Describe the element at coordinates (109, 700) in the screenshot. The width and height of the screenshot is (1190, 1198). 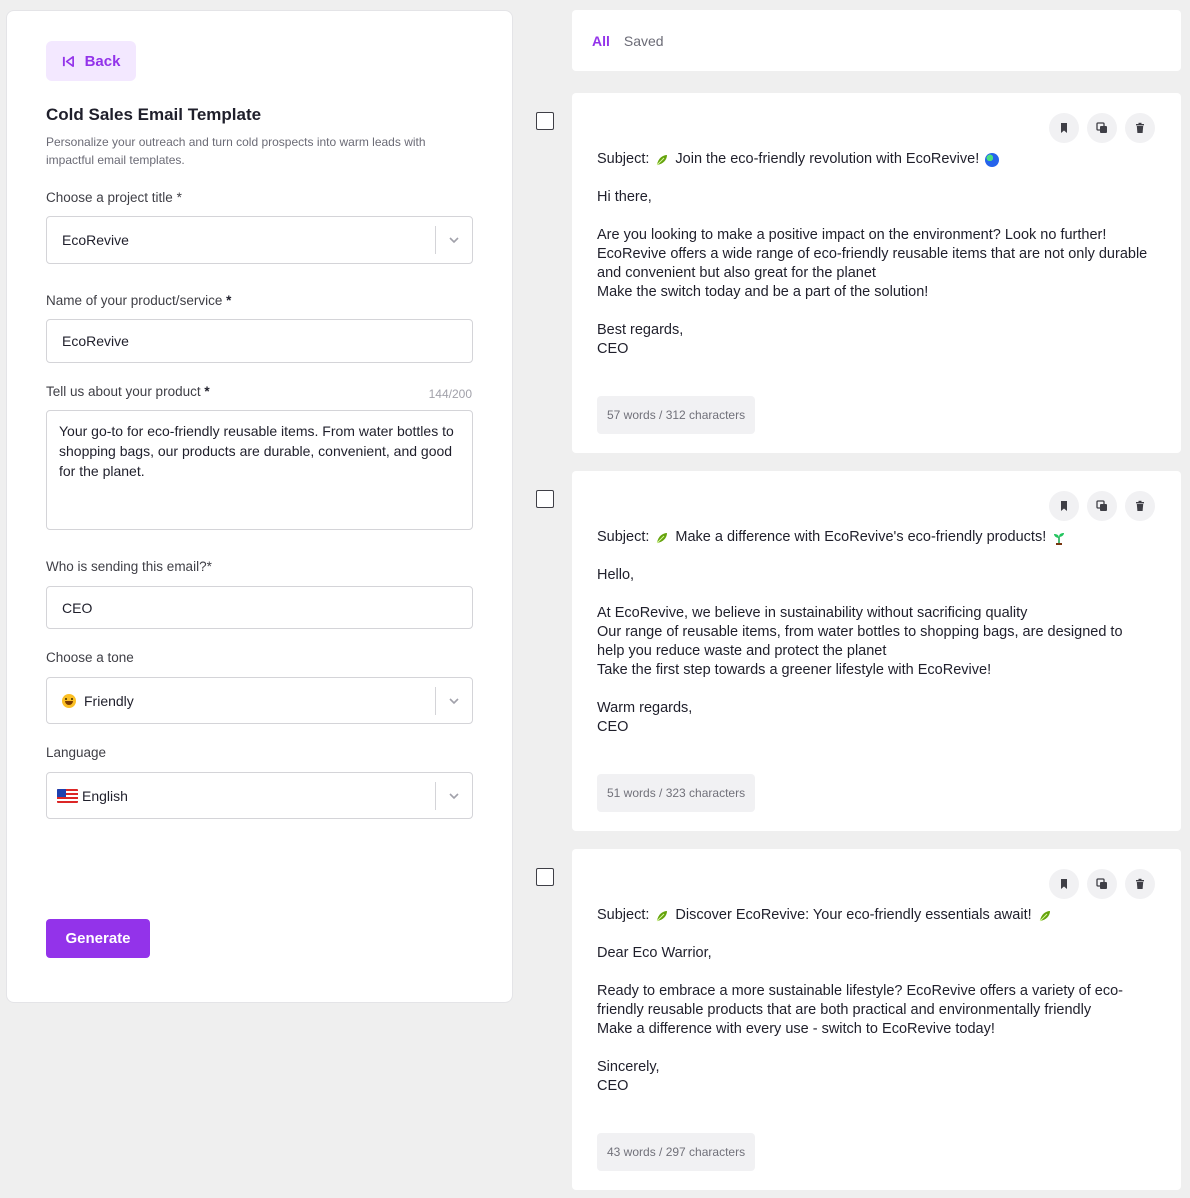
I see `tone-value: Friendly` at that location.